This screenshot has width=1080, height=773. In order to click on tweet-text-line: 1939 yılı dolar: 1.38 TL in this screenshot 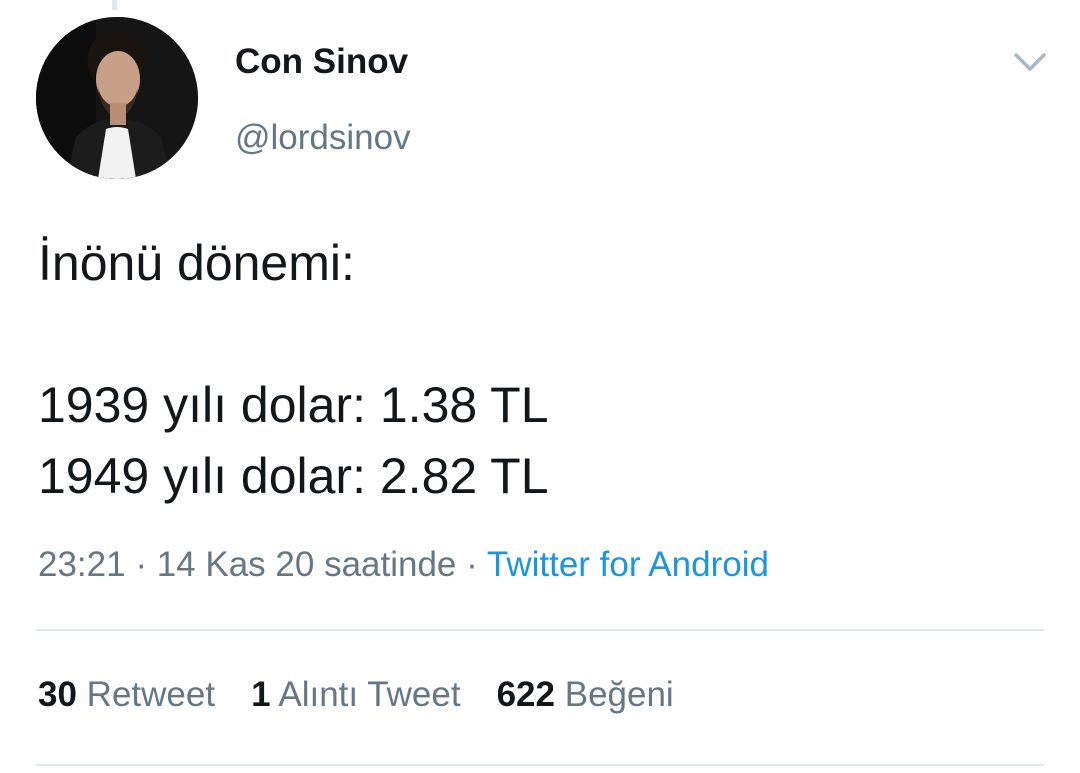, I will do `click(293, 405)`.